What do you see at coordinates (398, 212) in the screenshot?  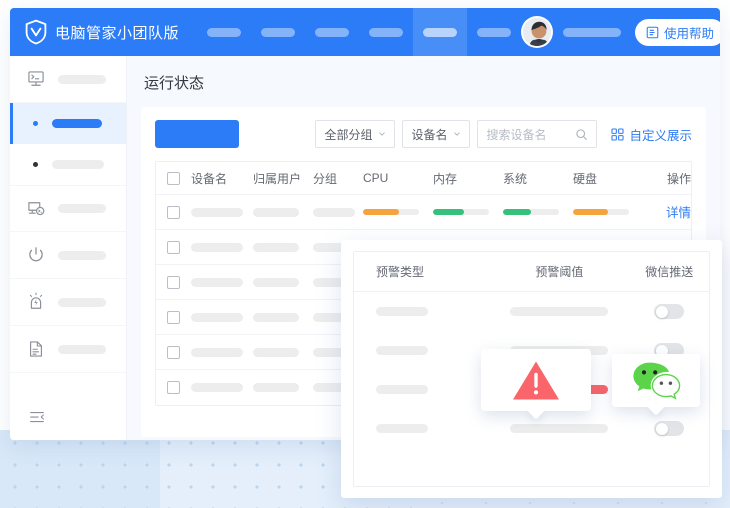 I see `cell-cpu` at bounding box center [398, 212].